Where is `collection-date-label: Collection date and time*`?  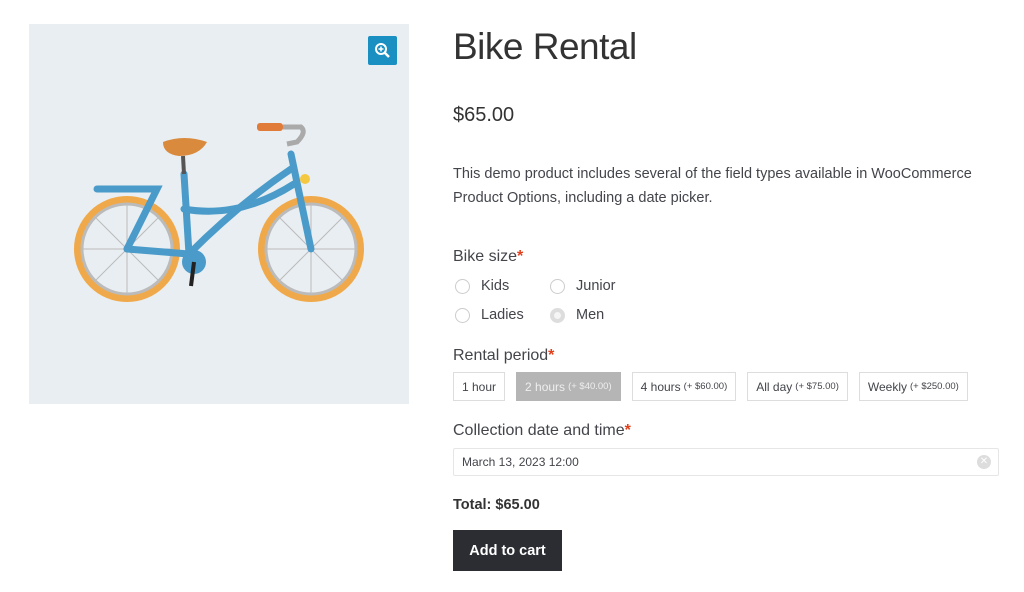 collection-date-label: Collection date and time* is located at coordinates (542, 430).